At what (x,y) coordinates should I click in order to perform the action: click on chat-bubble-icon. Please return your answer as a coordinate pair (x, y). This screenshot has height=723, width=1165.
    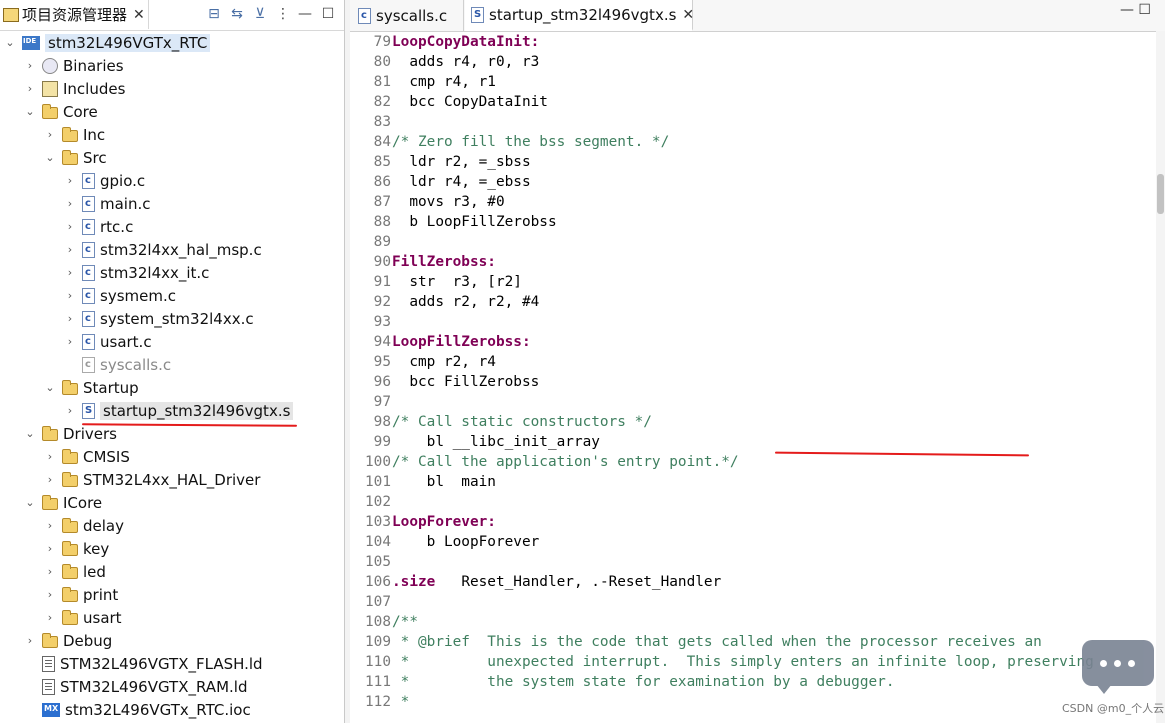
    Looking at the image, I should click on (1118, 667).